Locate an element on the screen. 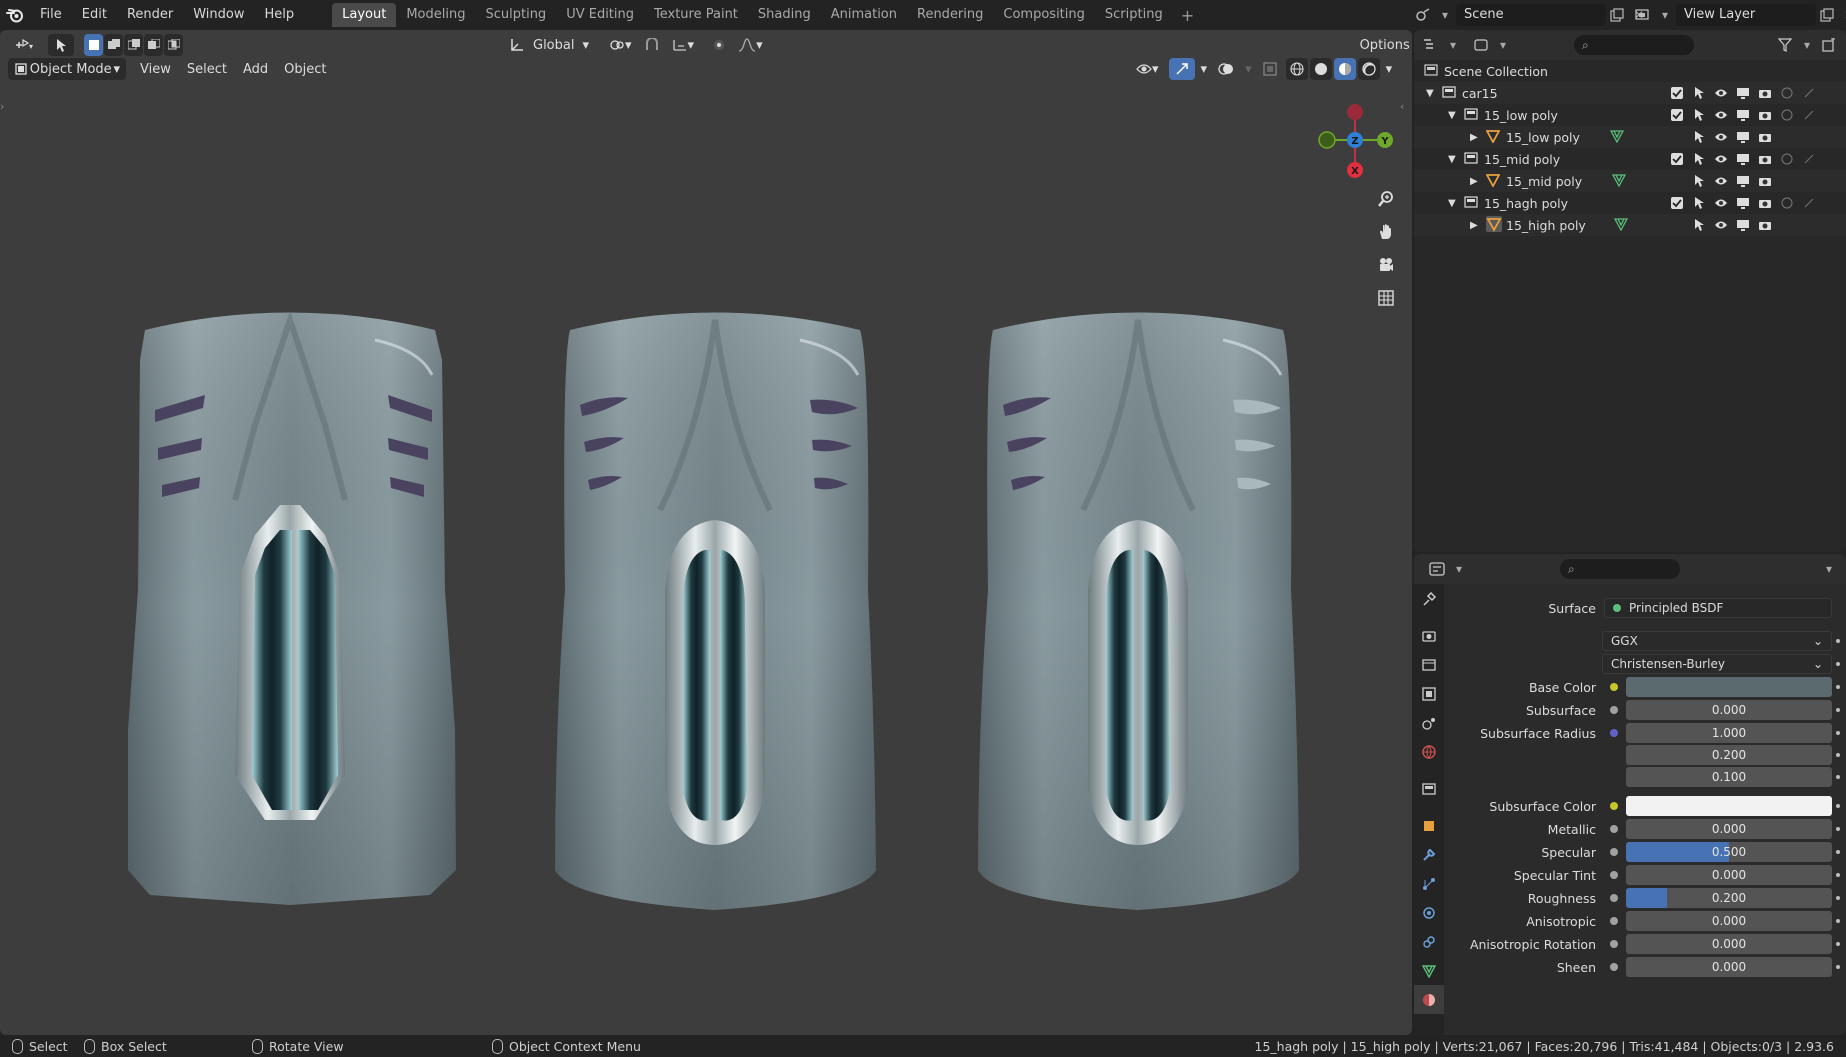  menu-render: Render is located at coordinates (150, 15).